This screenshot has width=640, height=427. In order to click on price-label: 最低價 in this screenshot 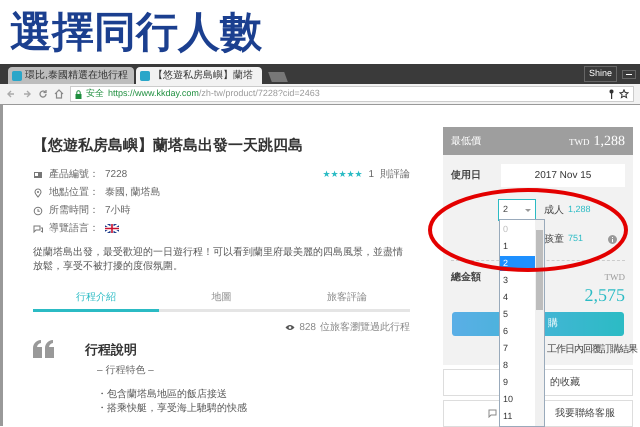, I will do `click(466, 141)`.